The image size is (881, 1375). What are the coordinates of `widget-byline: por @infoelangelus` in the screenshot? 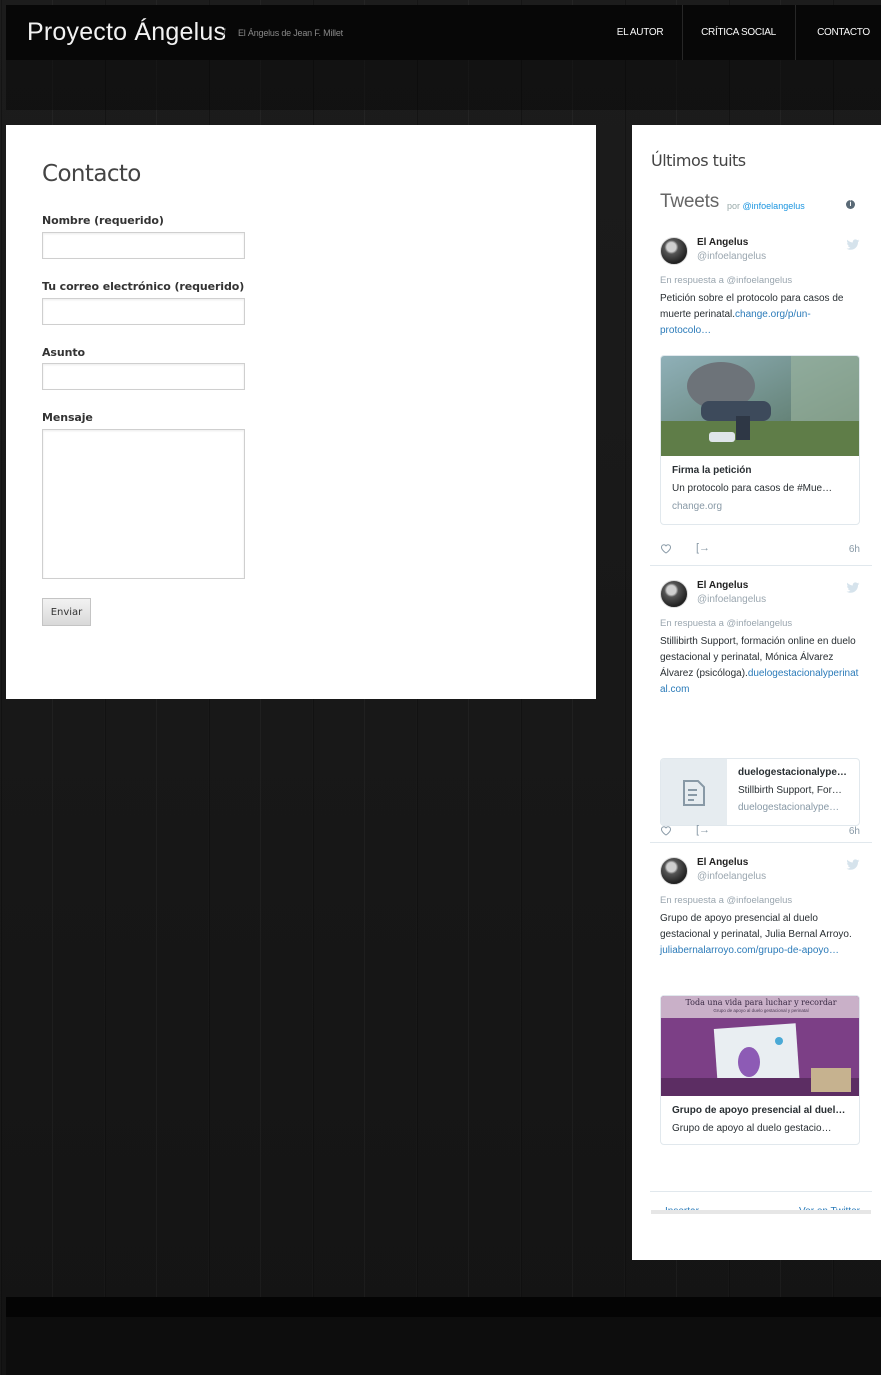 It's located at (766, 206).